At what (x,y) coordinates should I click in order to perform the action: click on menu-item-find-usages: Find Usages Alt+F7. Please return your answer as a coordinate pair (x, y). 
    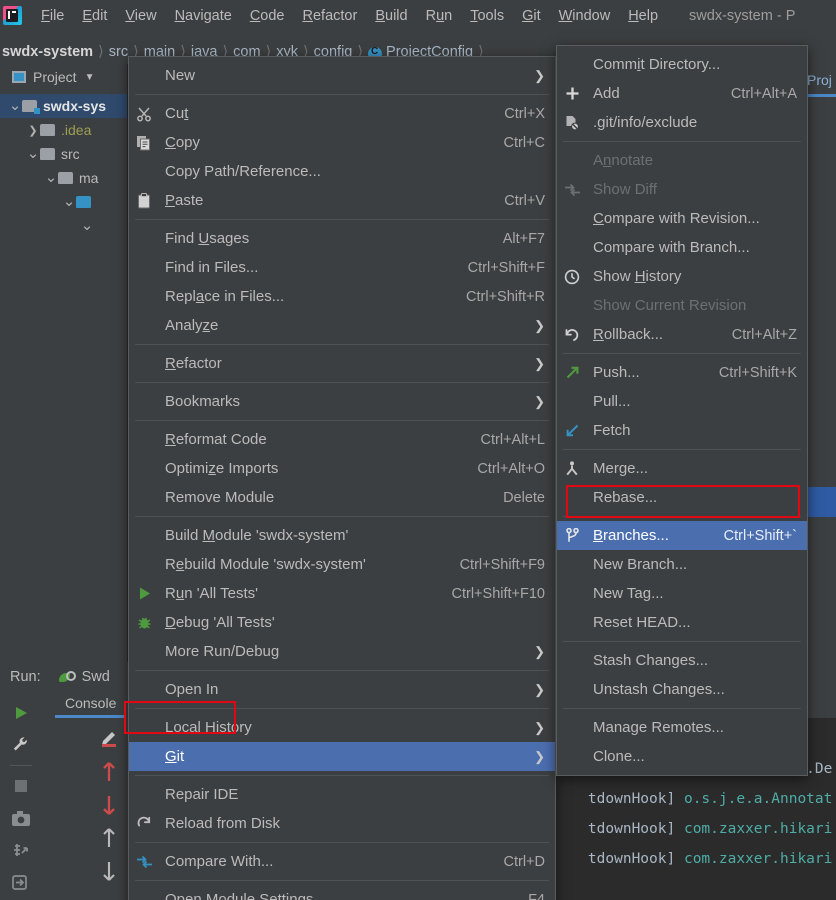
    Looking at the image, I should click on (342, 238).